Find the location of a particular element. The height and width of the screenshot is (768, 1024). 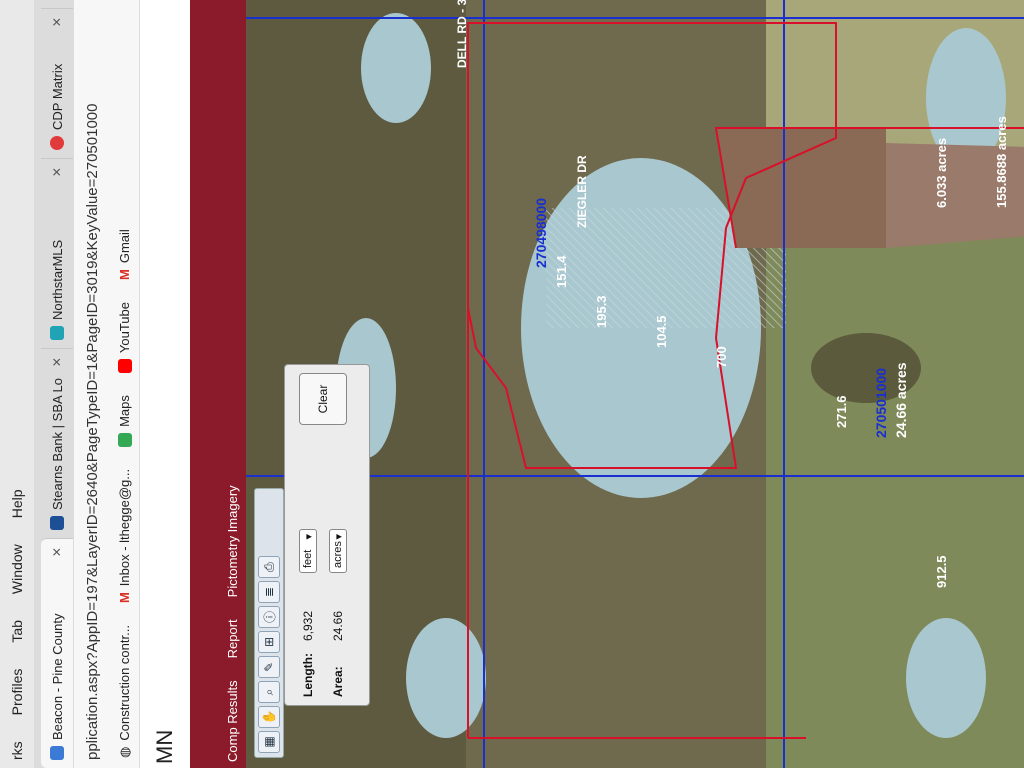

maps-icon is located at coordinates (124, 439).